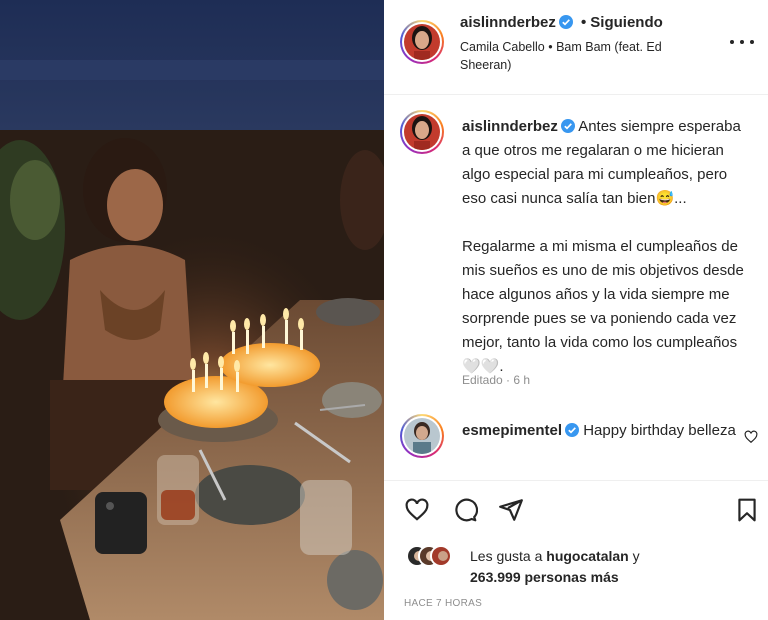  Describe the element at coordinates (742, 42) in the screenshot. I see `more-icon` at that location.